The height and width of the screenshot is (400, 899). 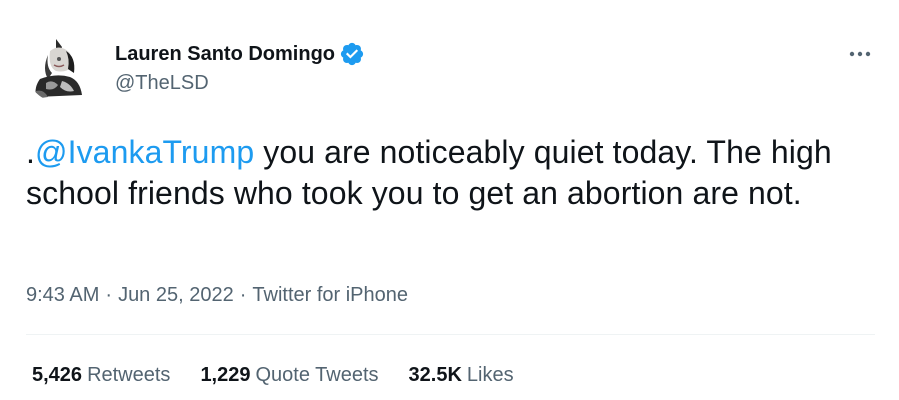 What do you see at coordinates (225, 54) in the screenshot?
I see `author-display-name: Lauren Santo Domingo` at bounding box center [225, 54].